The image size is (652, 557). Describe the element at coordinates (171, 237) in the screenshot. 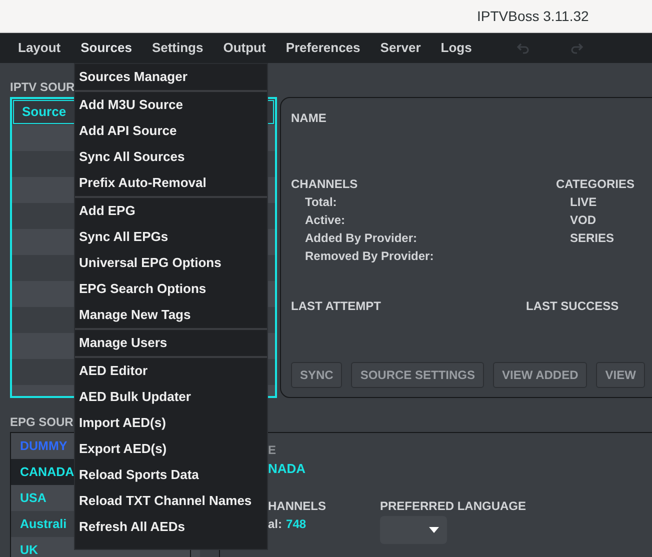

I see `menu-entry: Sync All EPGs` at that location.